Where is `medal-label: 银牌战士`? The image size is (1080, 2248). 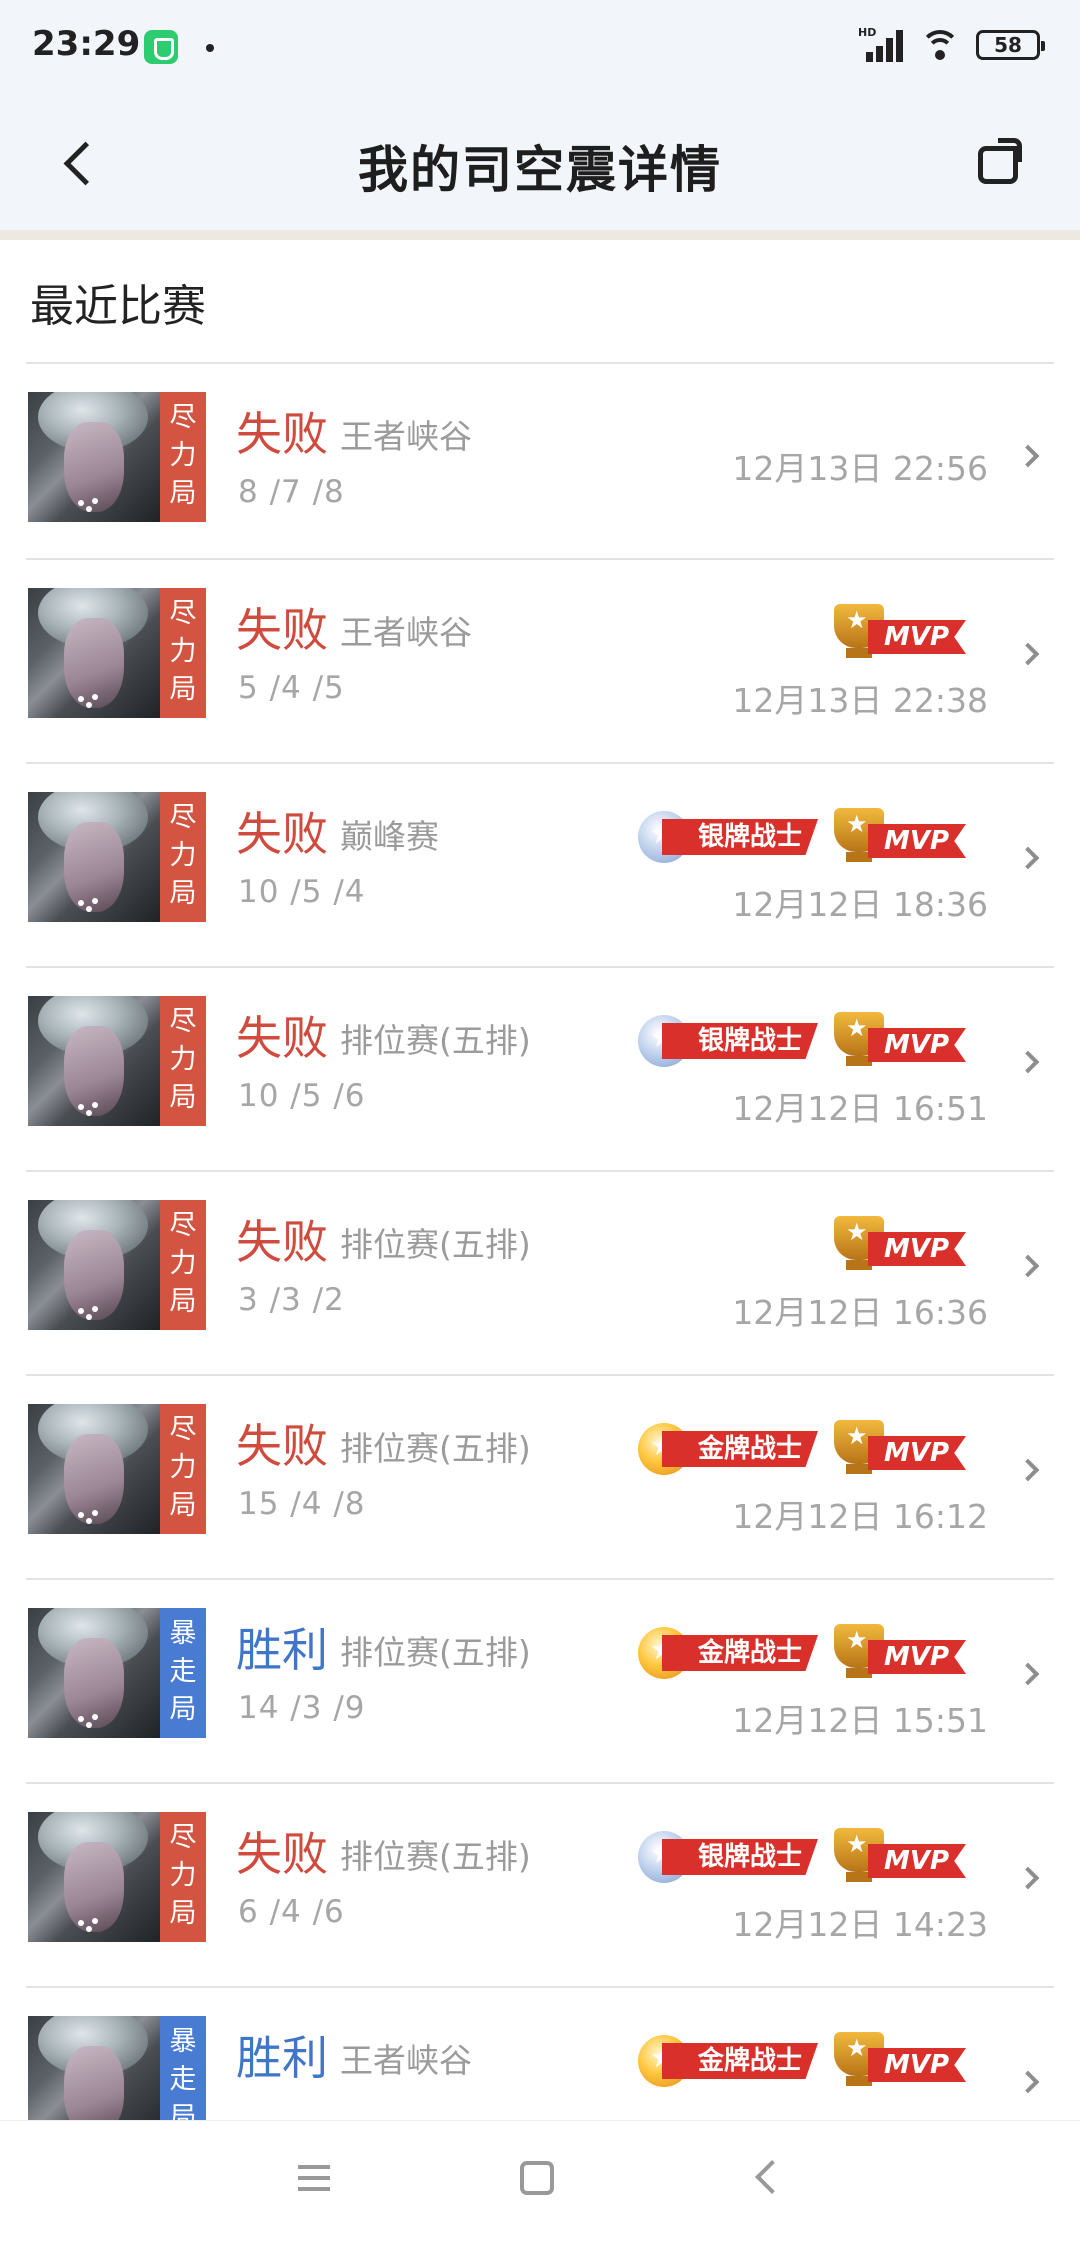 medal-label: 银牌战士 is located at coordinates (740, 1857).